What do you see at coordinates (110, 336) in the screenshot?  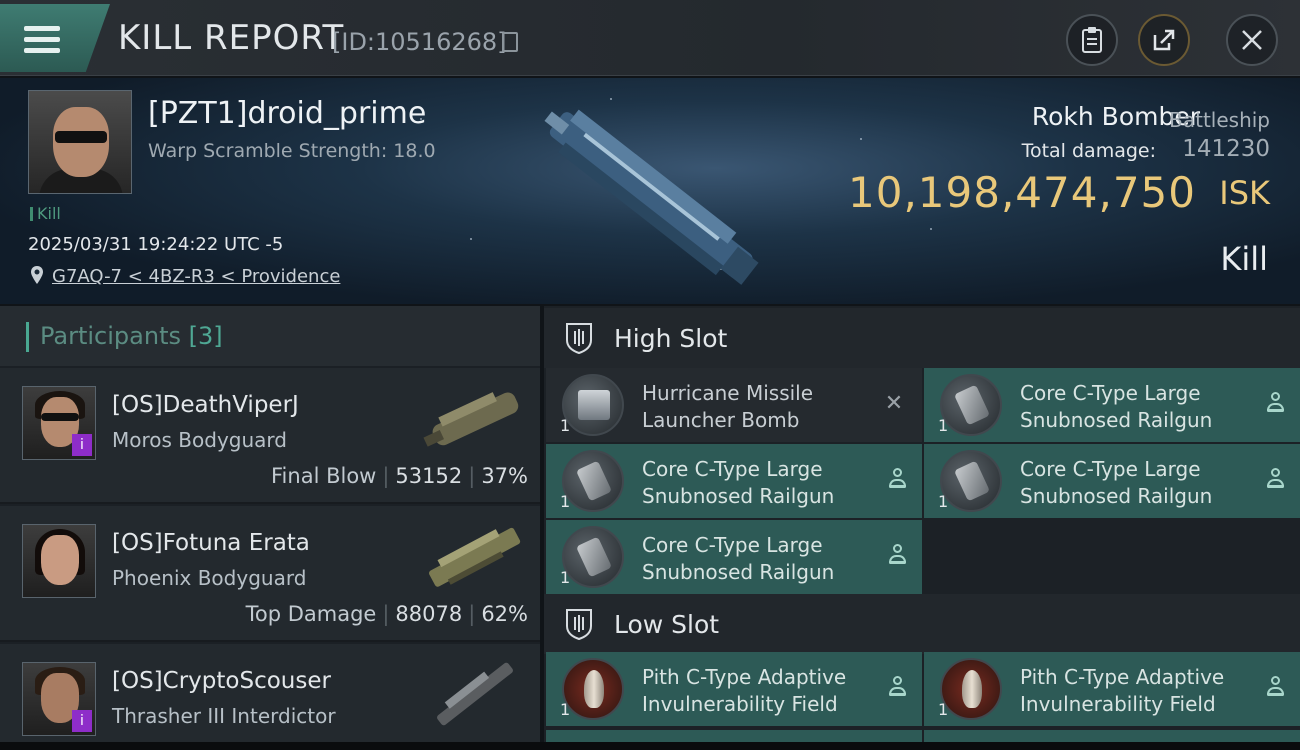 I see `participants-label: Participants` at bounding box center [110, 336].